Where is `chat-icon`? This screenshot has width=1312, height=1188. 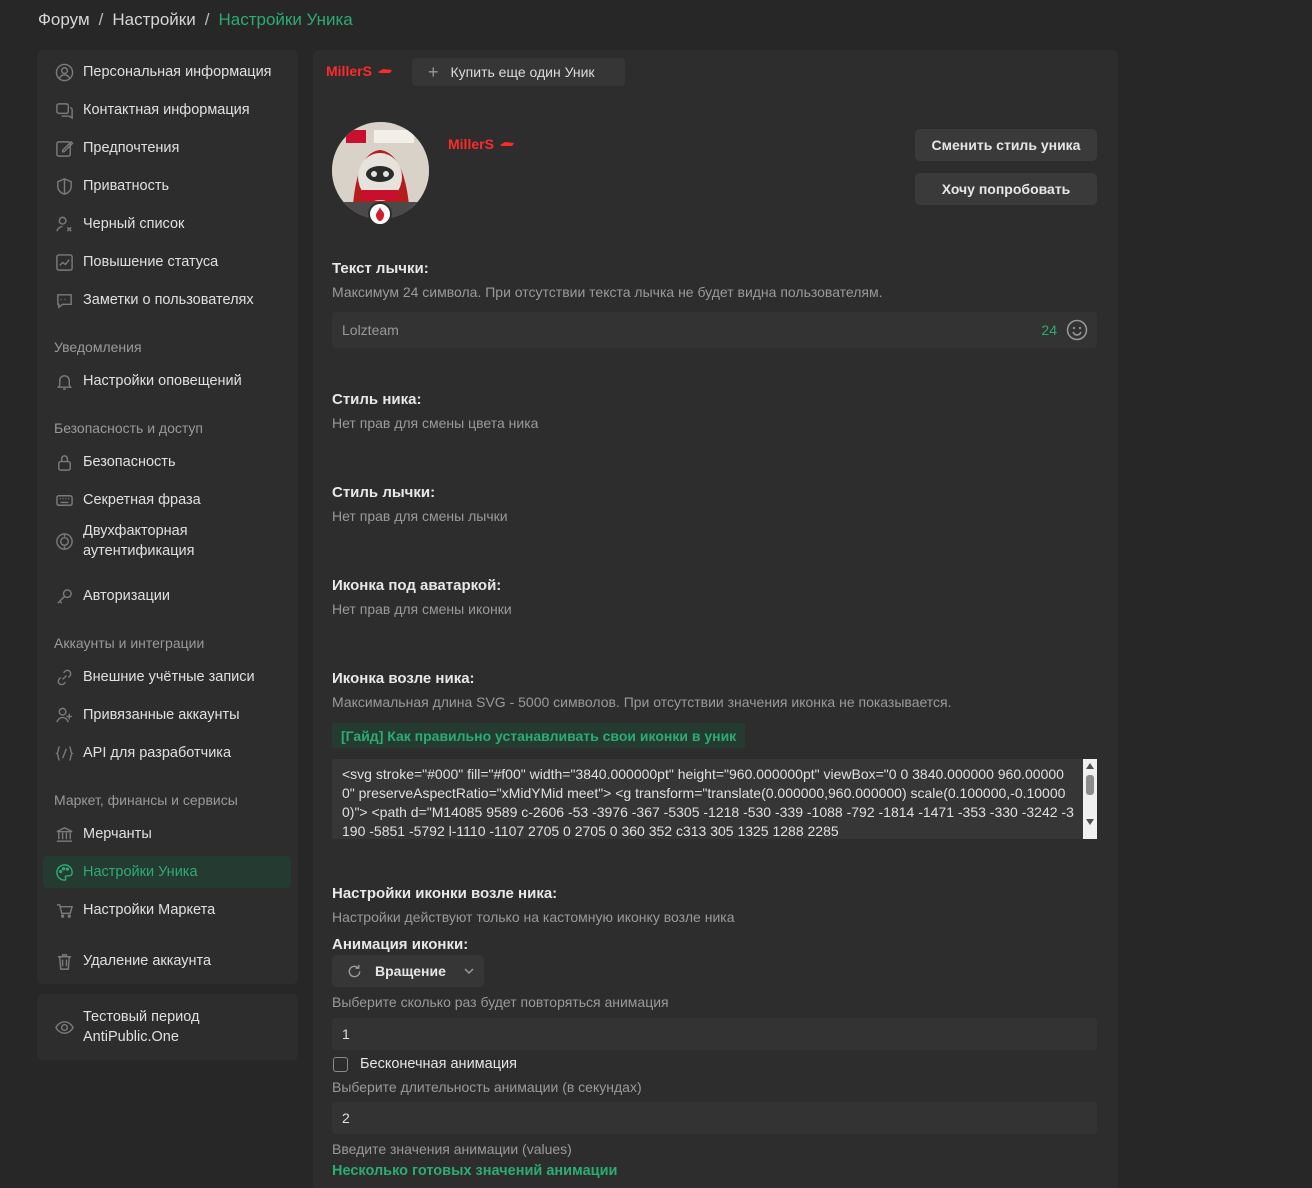
chat-icon is located at coordinates (64, 110).